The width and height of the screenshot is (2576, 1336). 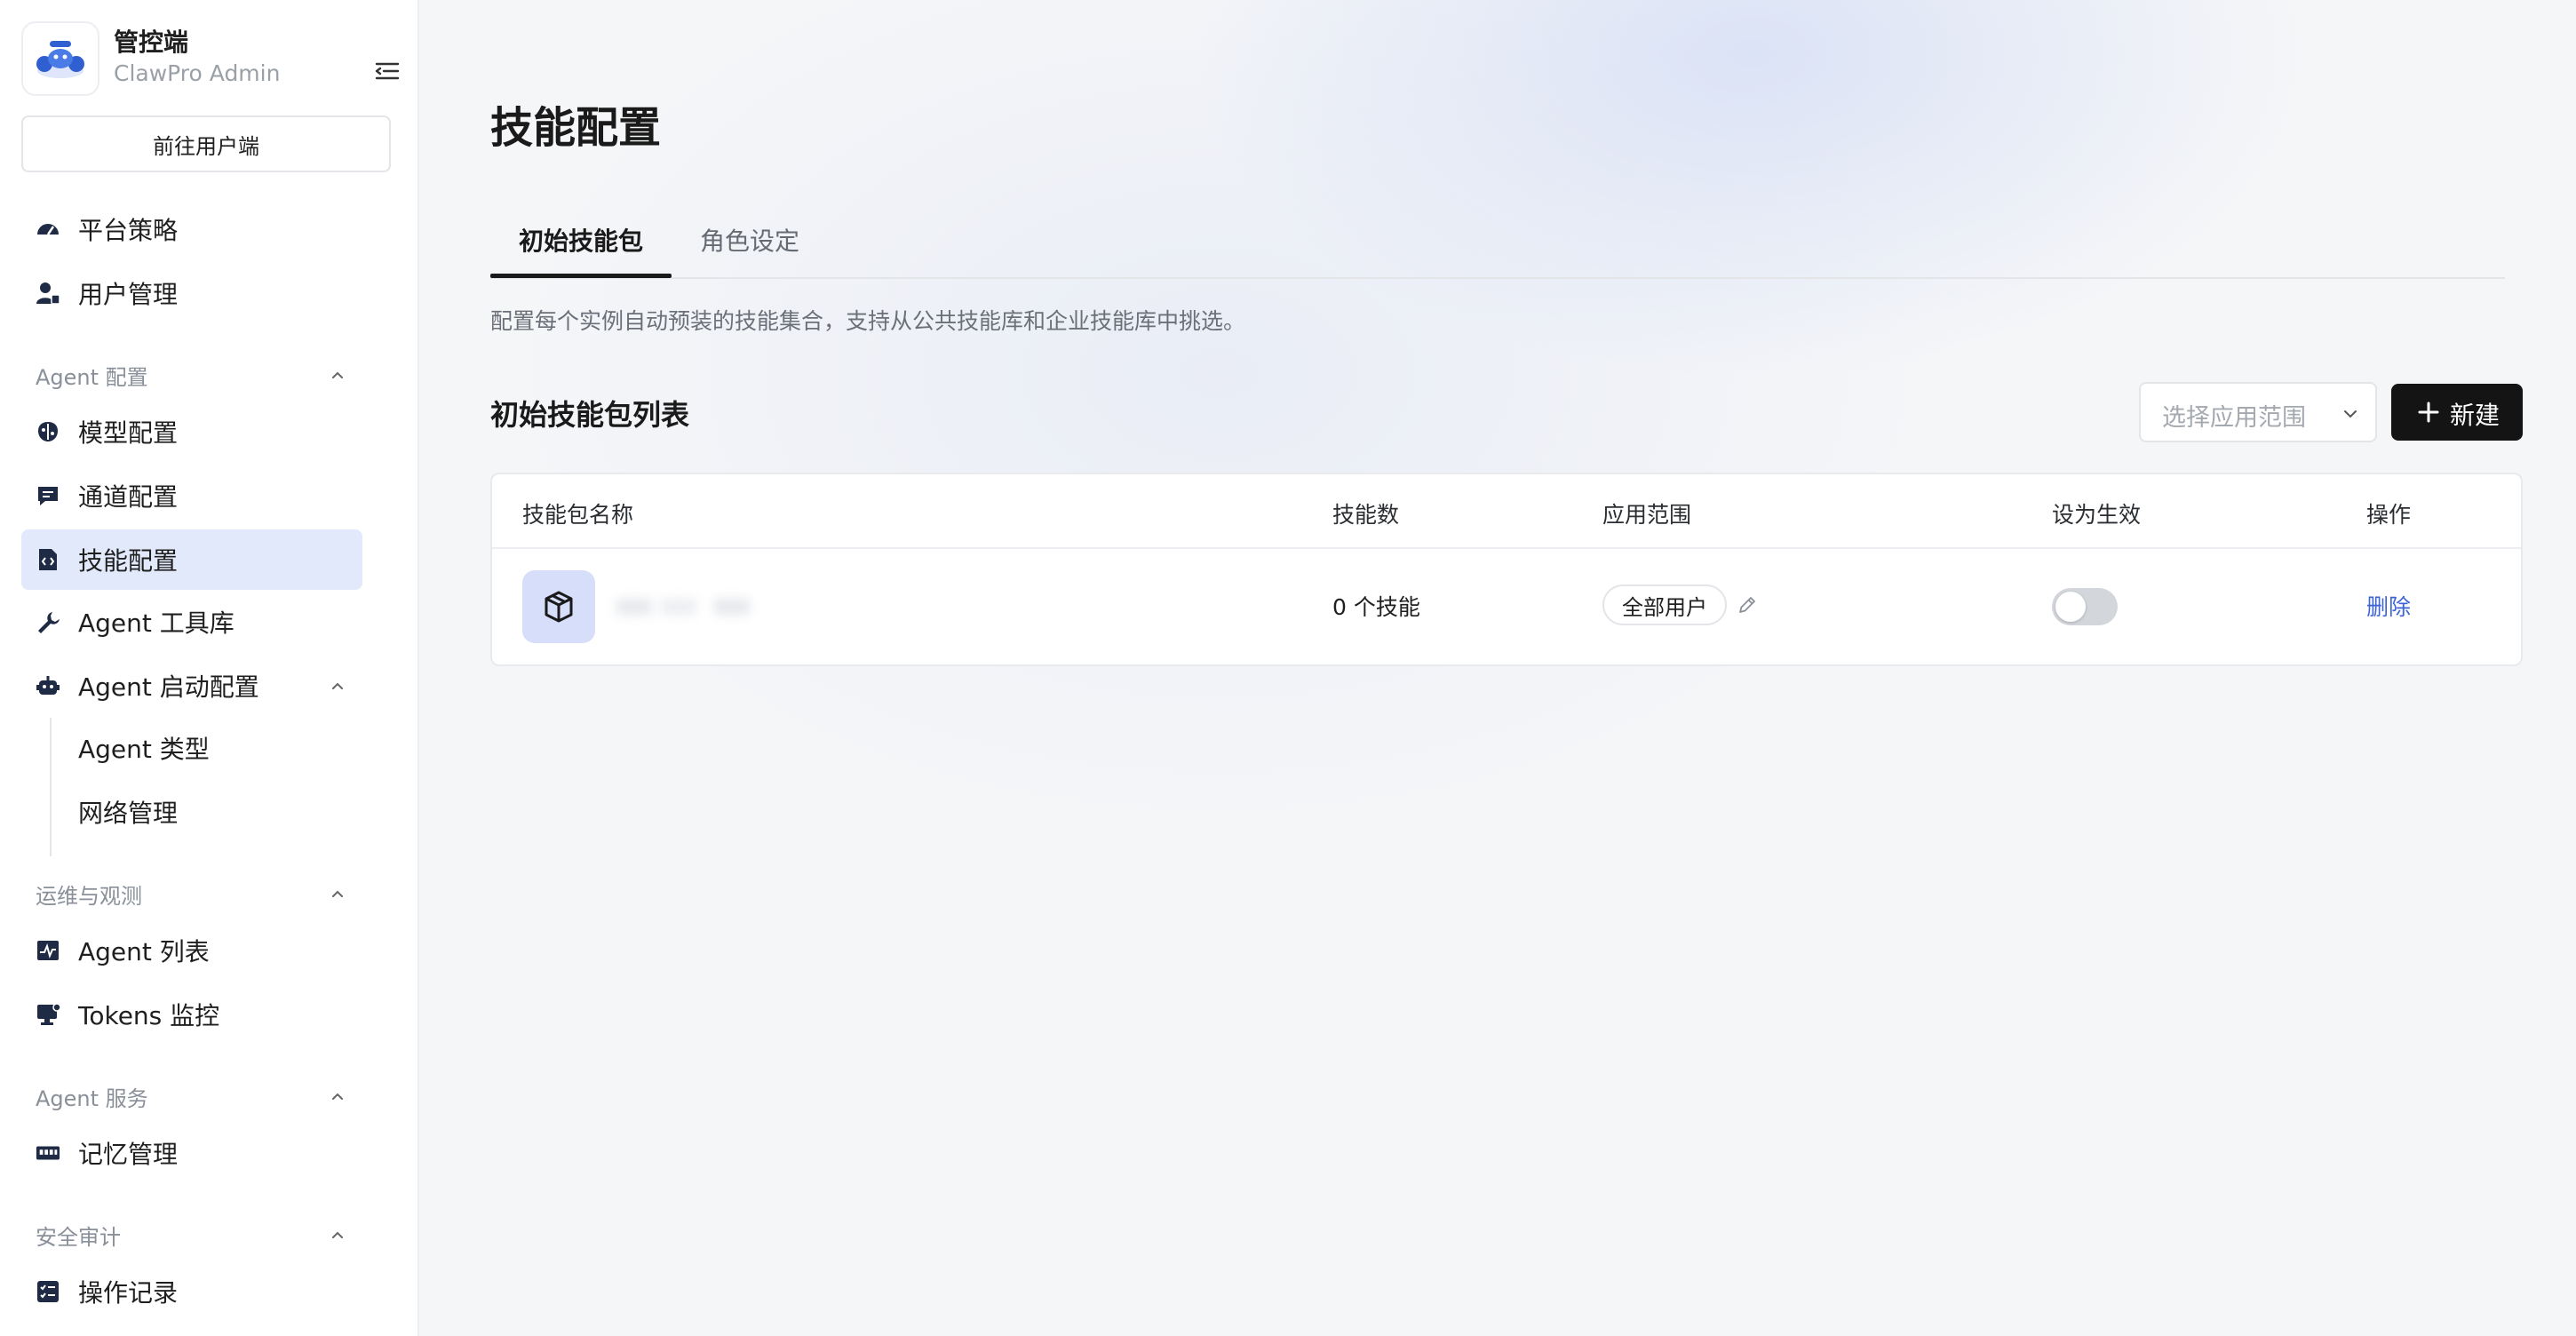 What do you see at coordinates (581, 276) in the screenshot?
I see `active-tab-indicator` at bounding box center [581, 276].